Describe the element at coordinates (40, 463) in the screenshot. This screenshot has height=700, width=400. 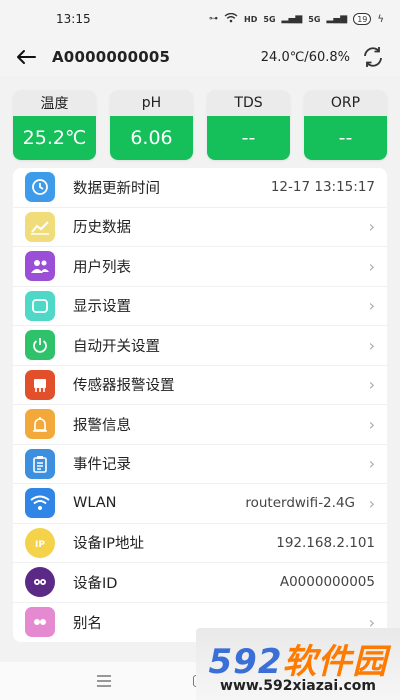
I see `clipboard-icon` at that location.